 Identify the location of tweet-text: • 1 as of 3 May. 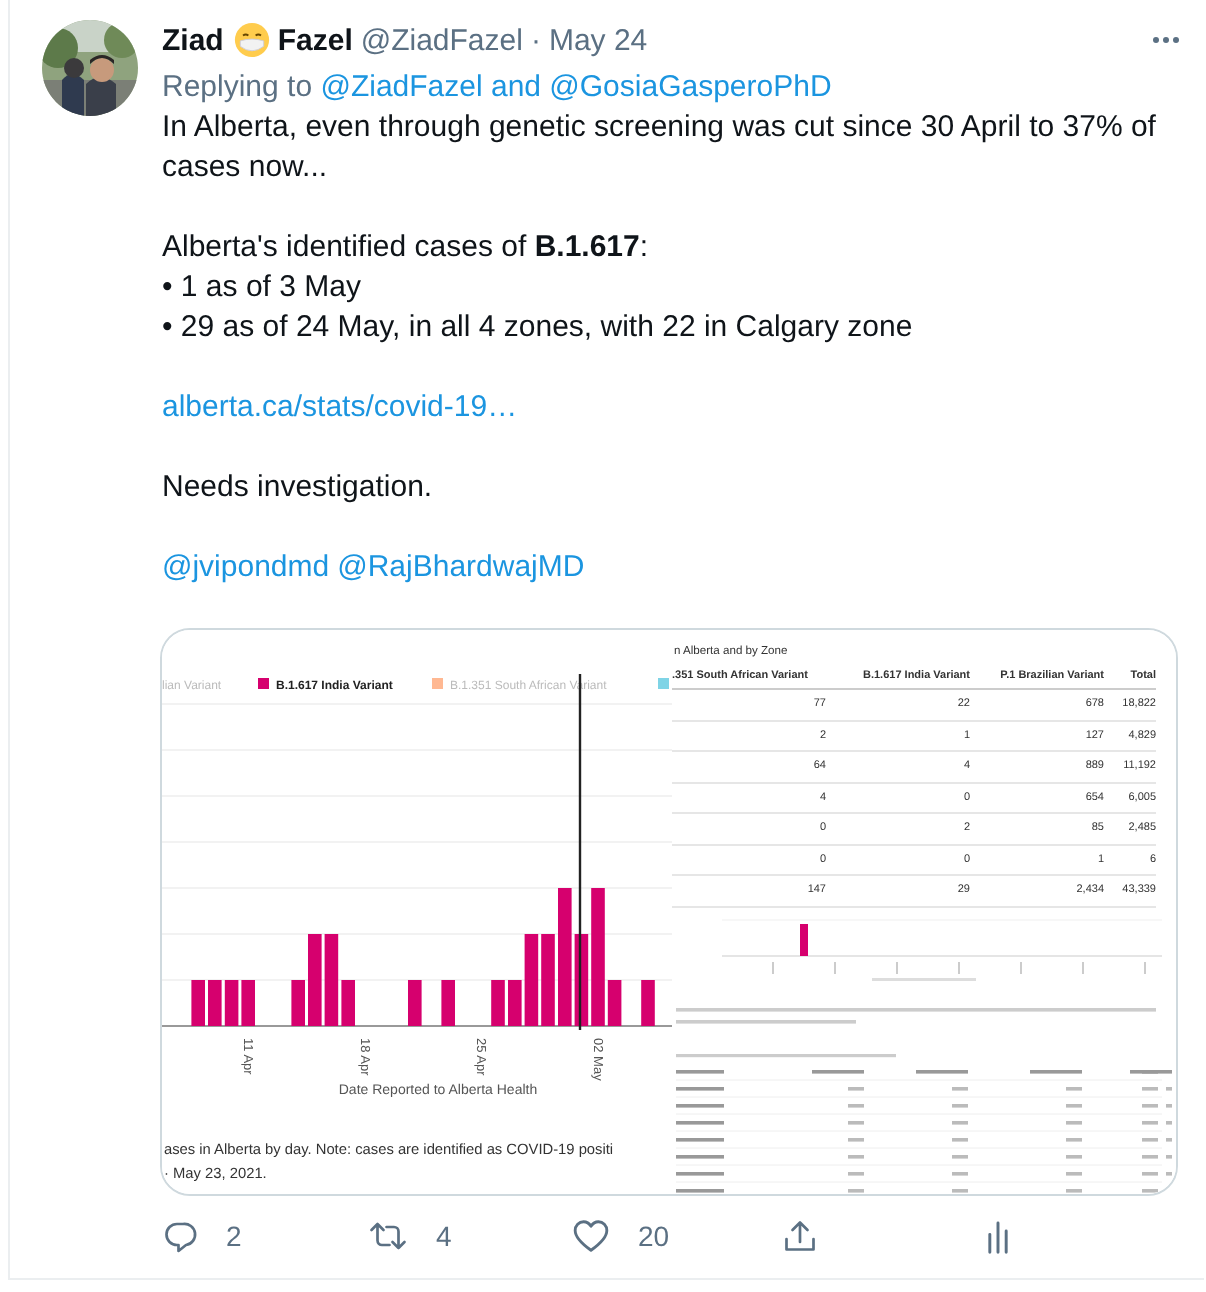
(262, 288).